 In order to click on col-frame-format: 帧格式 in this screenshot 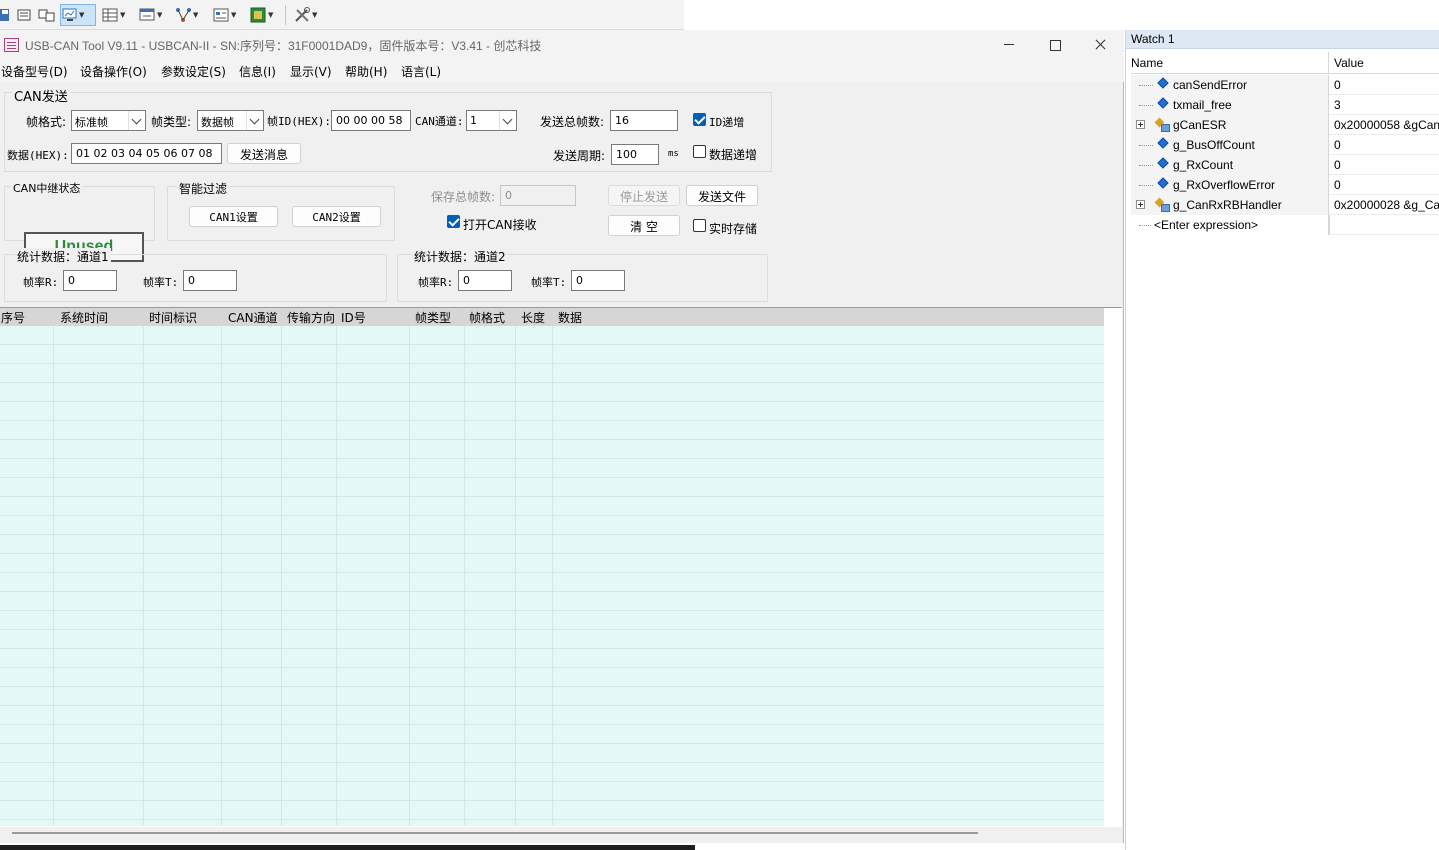, I will do `click(487, 317)`.